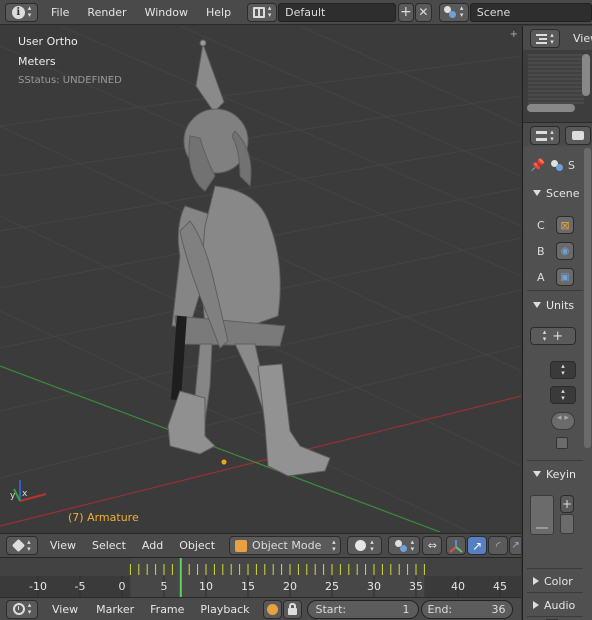 The image size is (592, 620). What do you see at coordinates (63, 545) in the screenshot?
I see `viewport-menu-view: View` at bounding box center [63, 545].